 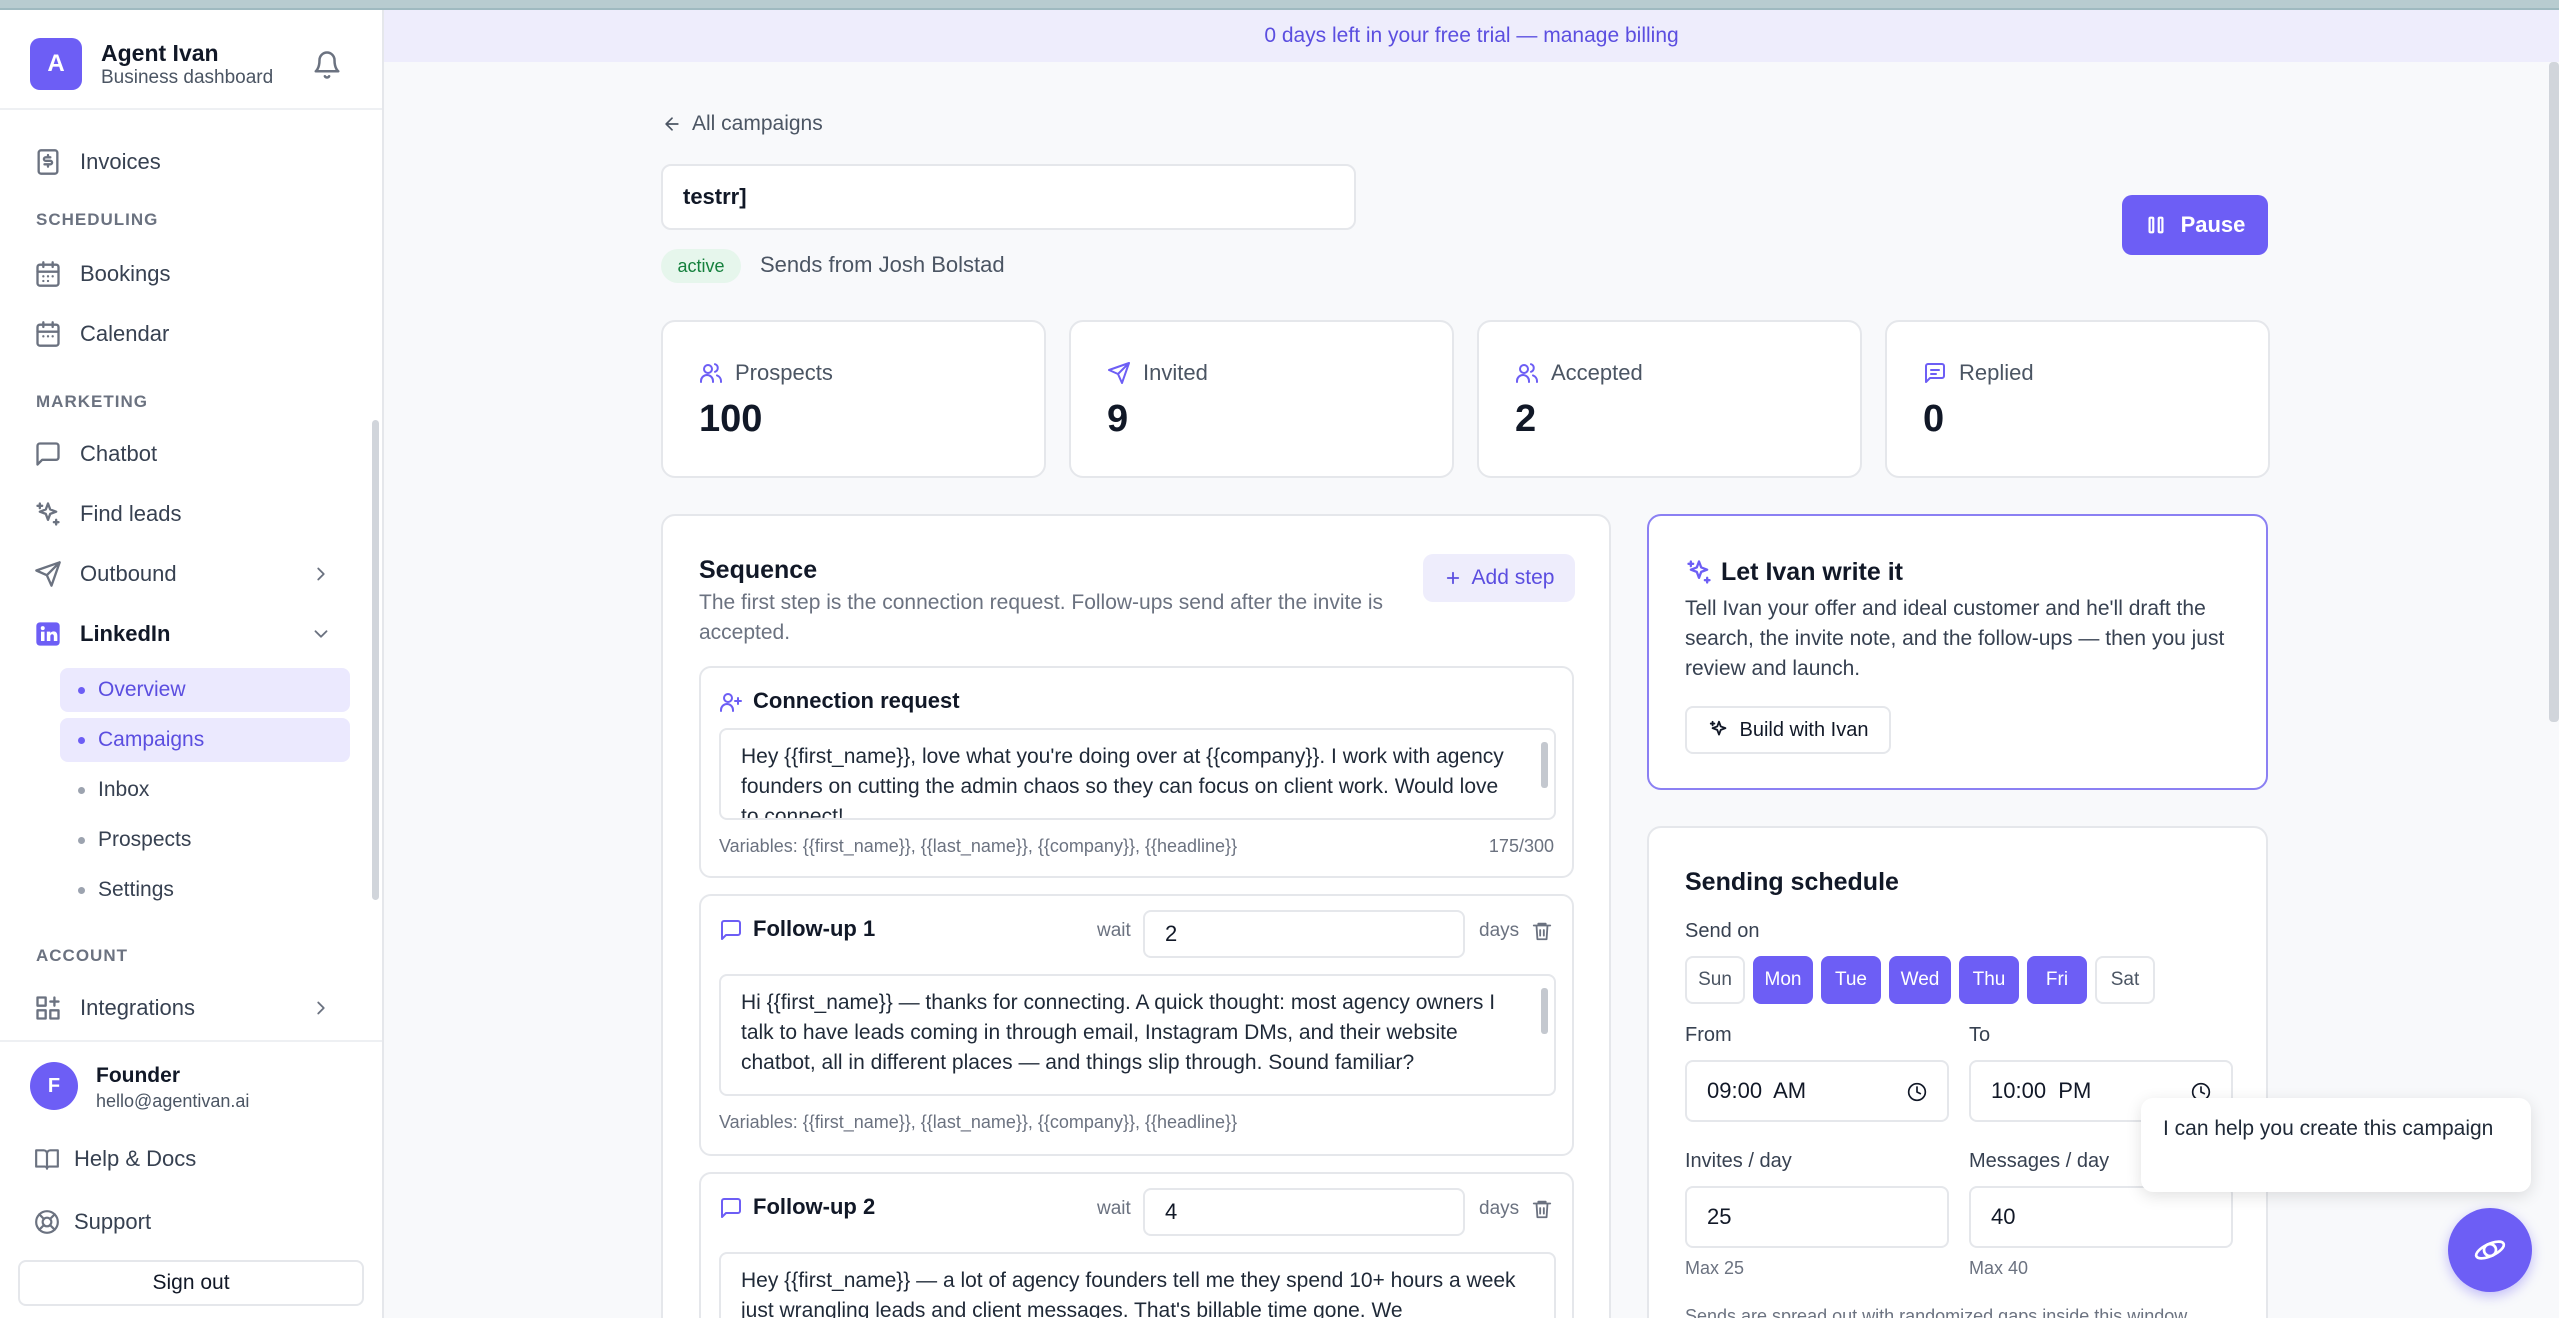 I want to click on invites-max-hint: Max 25, so click(x=1715, y=1268).